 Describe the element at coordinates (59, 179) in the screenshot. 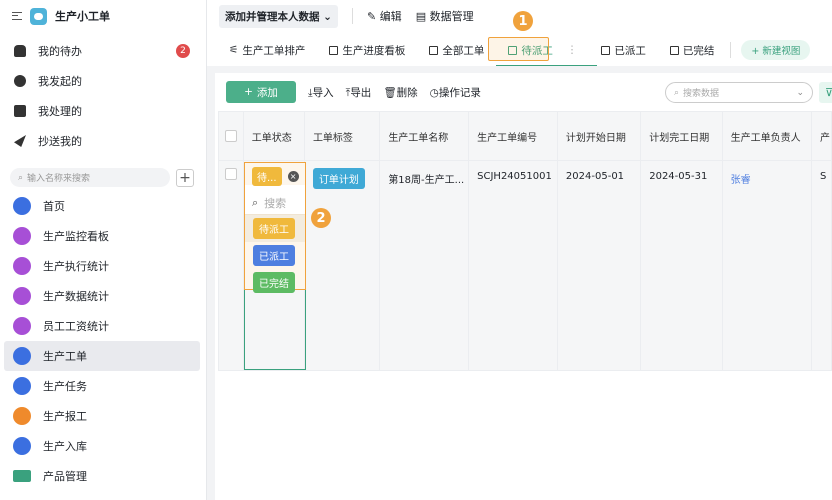

I see `placeholder: 输入名称来搜索` at that location.